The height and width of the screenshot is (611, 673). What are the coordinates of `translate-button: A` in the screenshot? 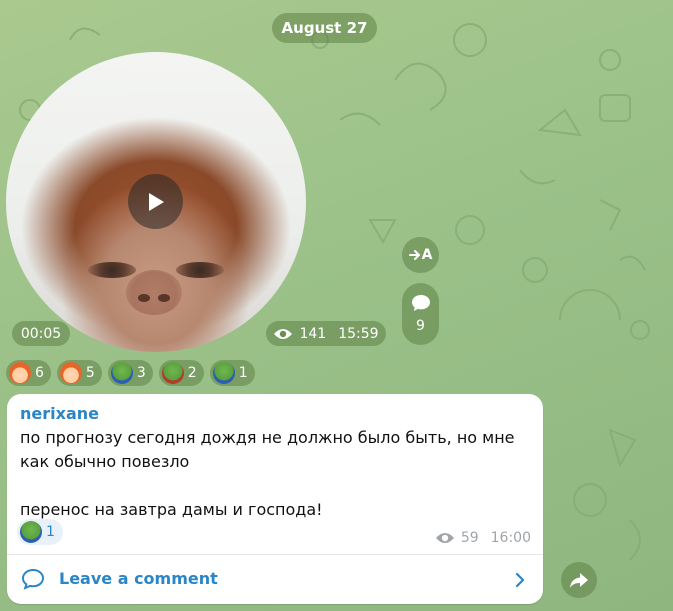 It's located at (420, 255).